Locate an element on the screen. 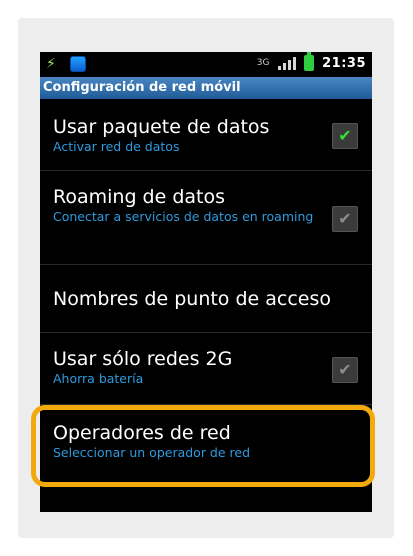 This screenshot has width=413, height=556. status-bar: ⚡ 3G 21:35 is located at coordinates (206, 64).